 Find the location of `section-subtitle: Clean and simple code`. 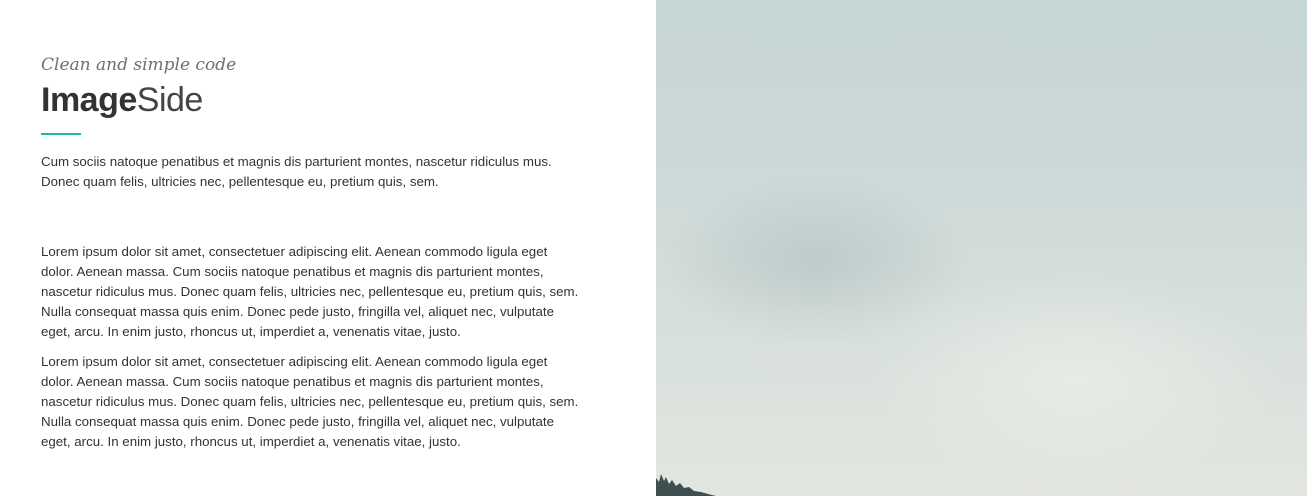

section-subtitle: Clean and simple code is located at coordinates (139, 65).